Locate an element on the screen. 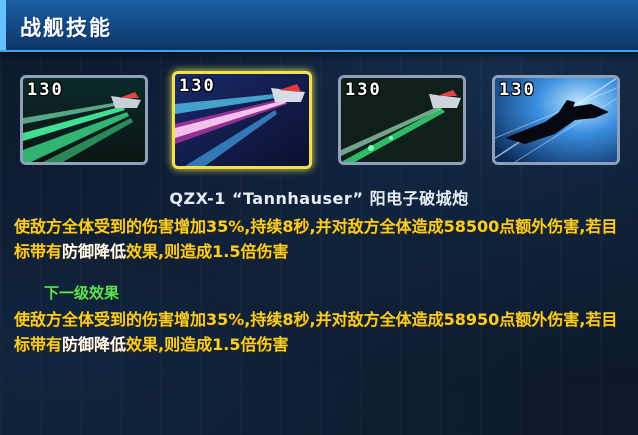  skill-slot-2: 130 is located at coordinates (242, 120).